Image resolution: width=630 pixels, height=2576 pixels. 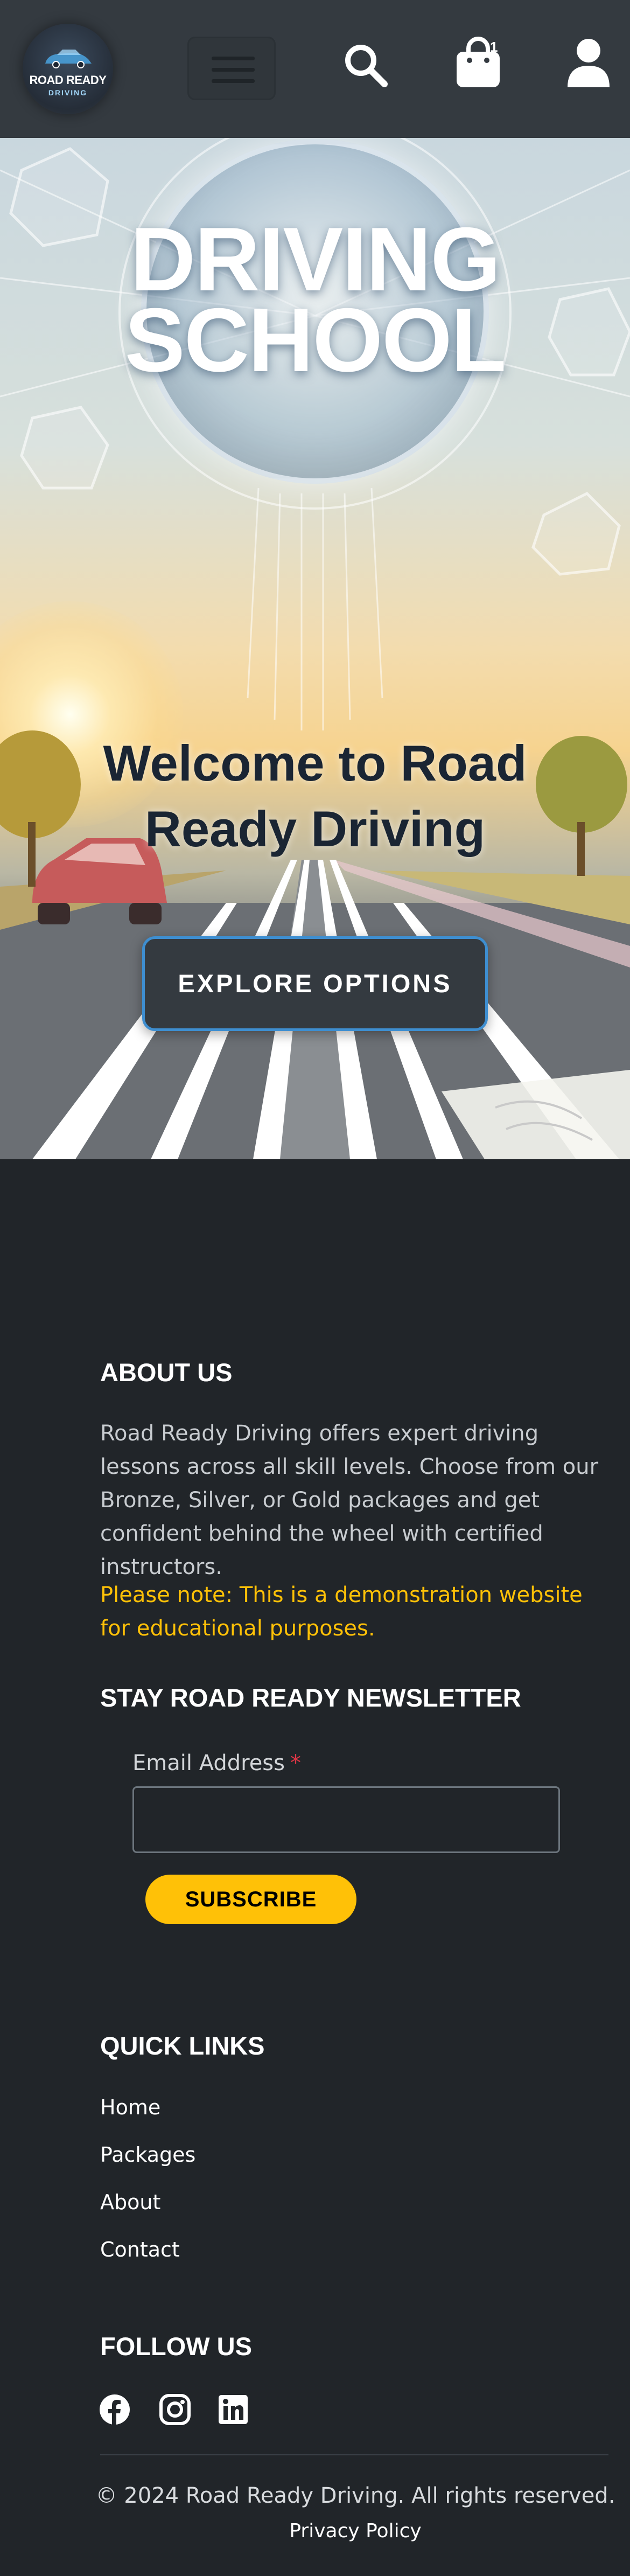 I want to click on email-label-text: Email Address, so click(x=208, y=1764).